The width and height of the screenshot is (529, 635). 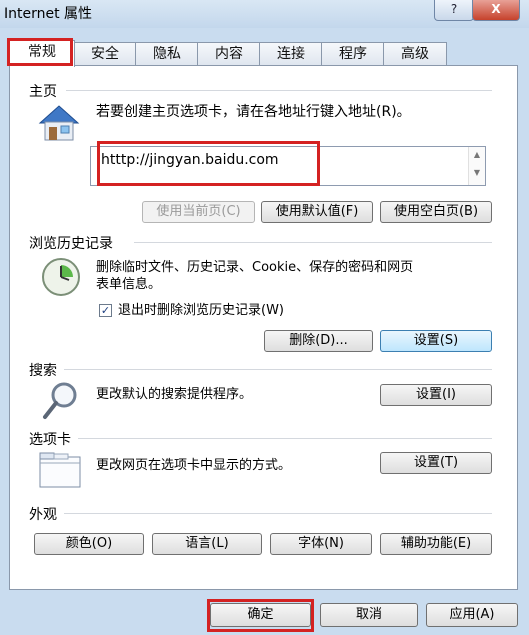 I want to click on use-default-button: 使用默认值(F), so click(x=317, y=212).